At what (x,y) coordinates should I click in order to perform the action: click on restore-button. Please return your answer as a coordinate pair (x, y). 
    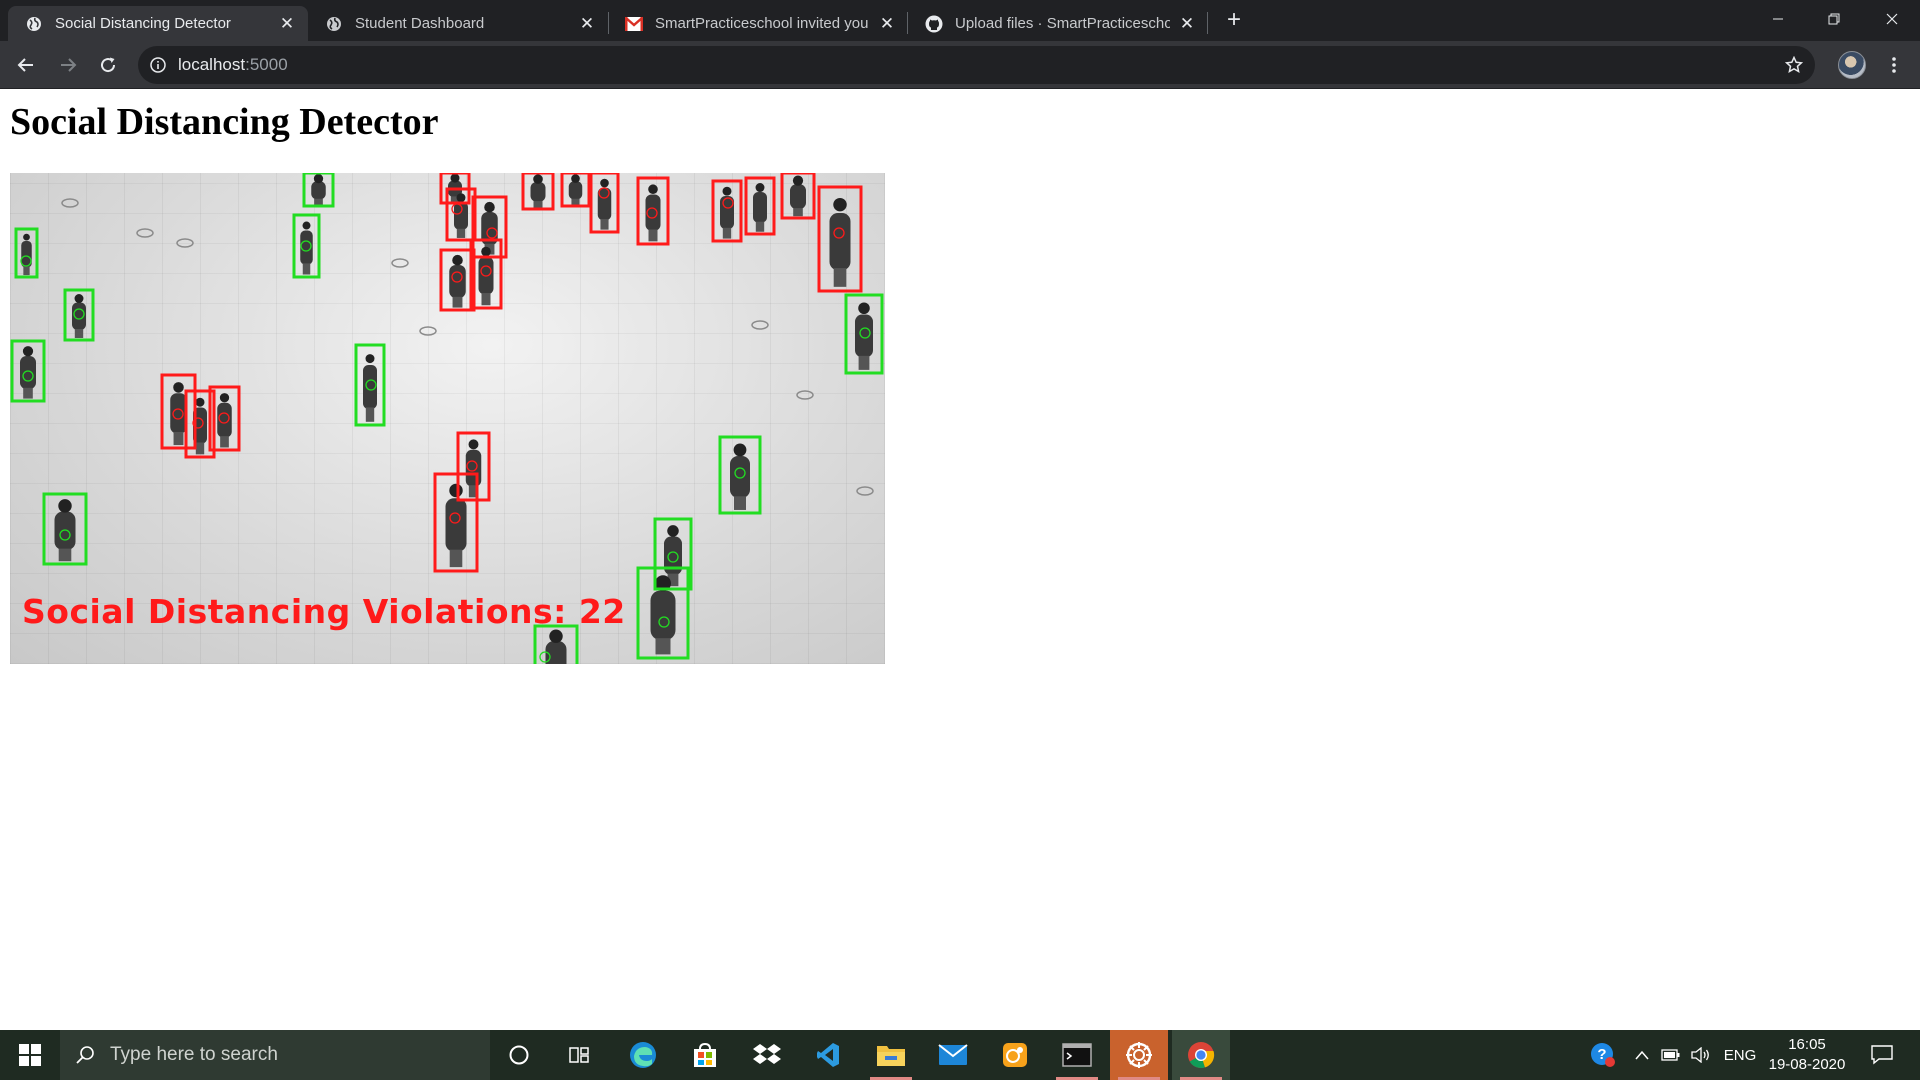
    Looking at the image, I should click on (1834, 19).